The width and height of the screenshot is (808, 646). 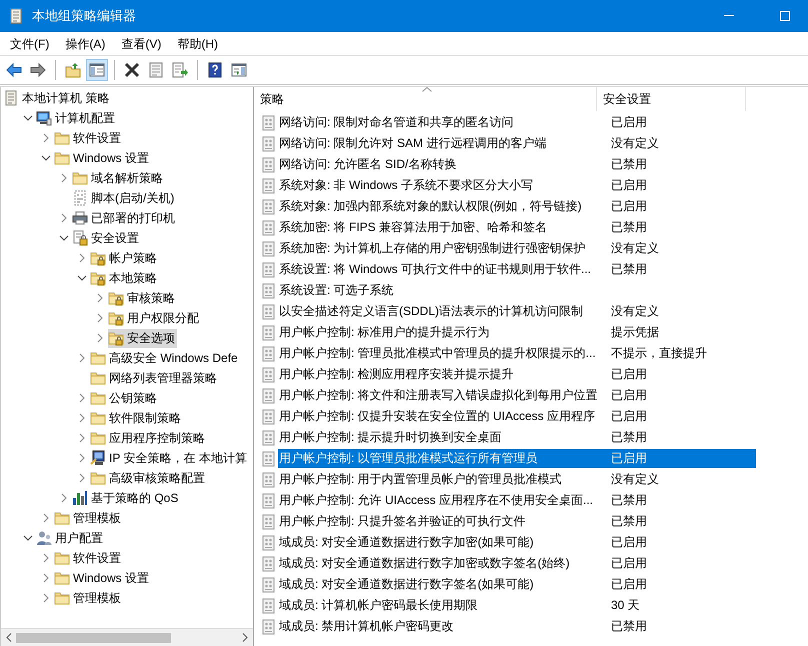 I want to click on policy-name-cell-text: 用户帐户控制: 提示提升时切换到安全桌面, so click(x=390, y=437).